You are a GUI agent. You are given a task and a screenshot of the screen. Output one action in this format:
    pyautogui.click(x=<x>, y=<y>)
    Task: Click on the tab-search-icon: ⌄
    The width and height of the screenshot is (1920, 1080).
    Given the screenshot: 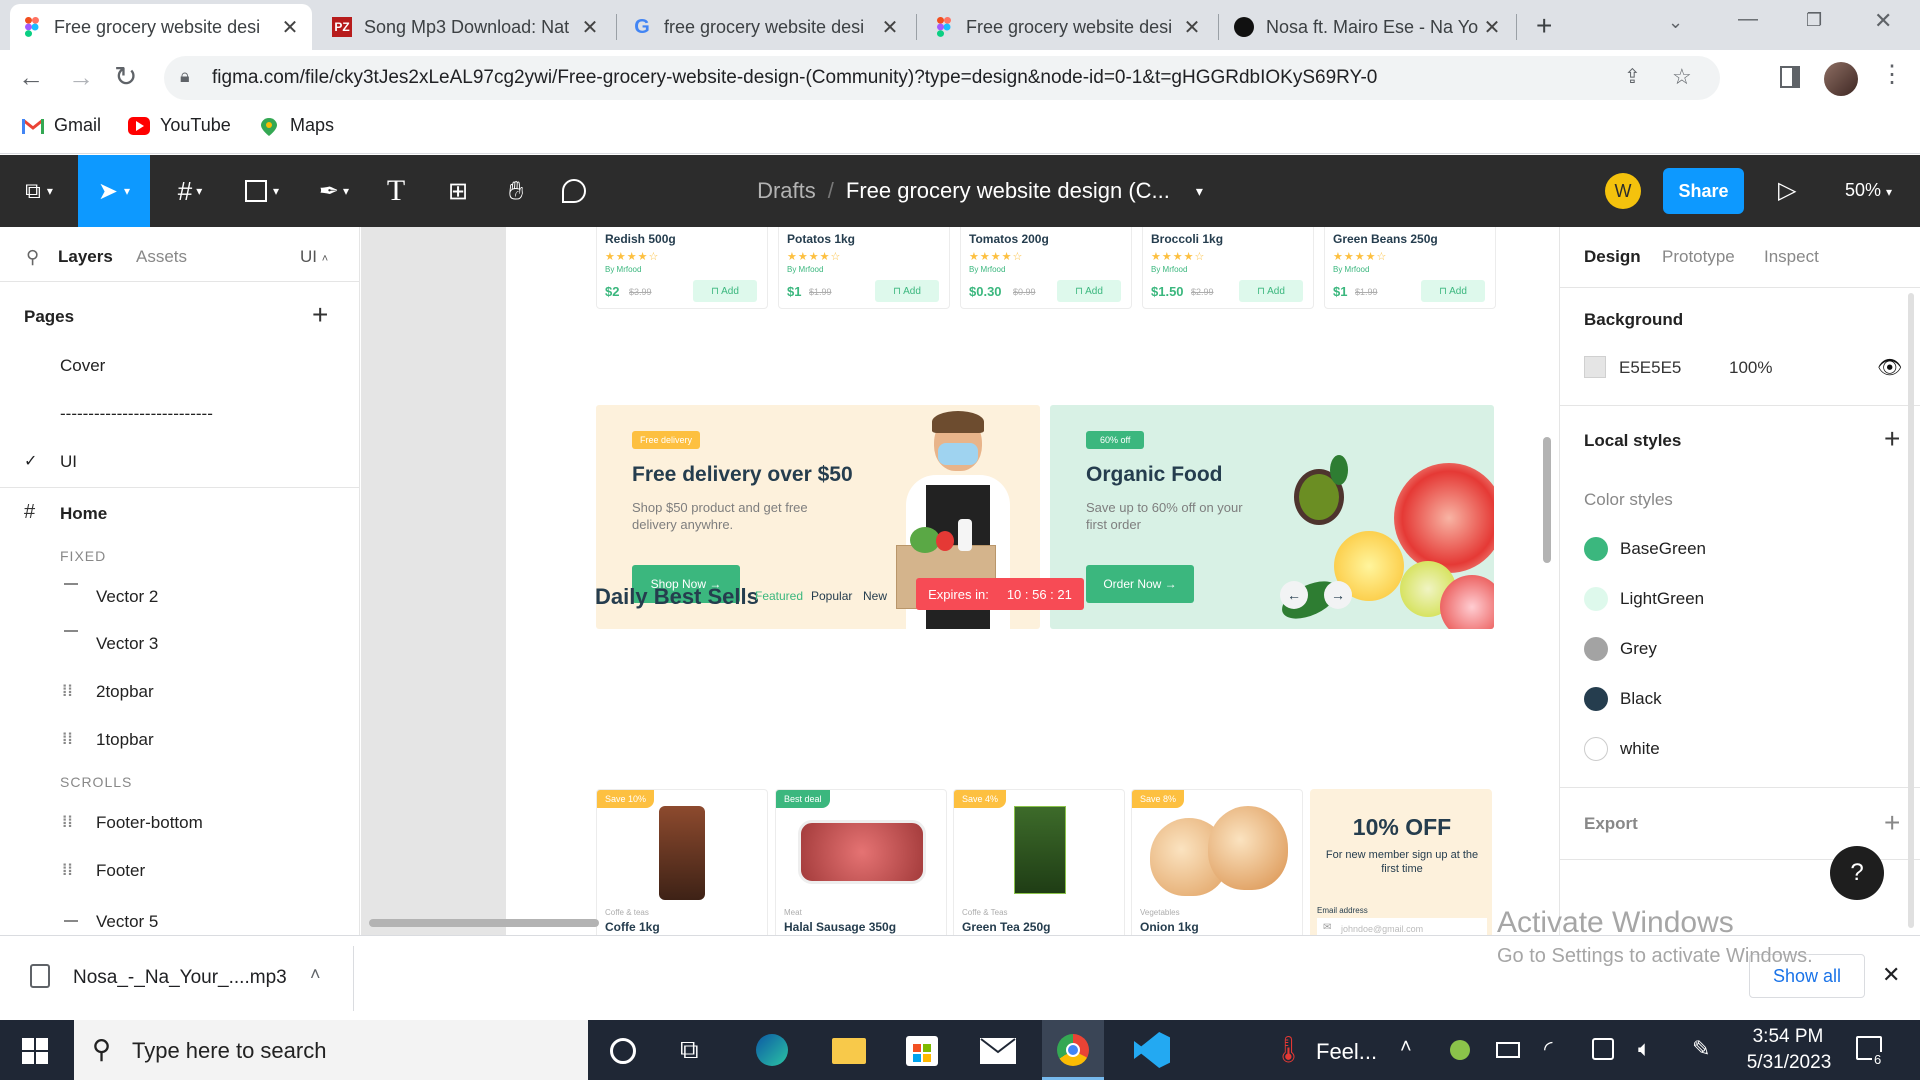 What is the action you would take?
    pyautogui.click(x=1675, y=22)
    